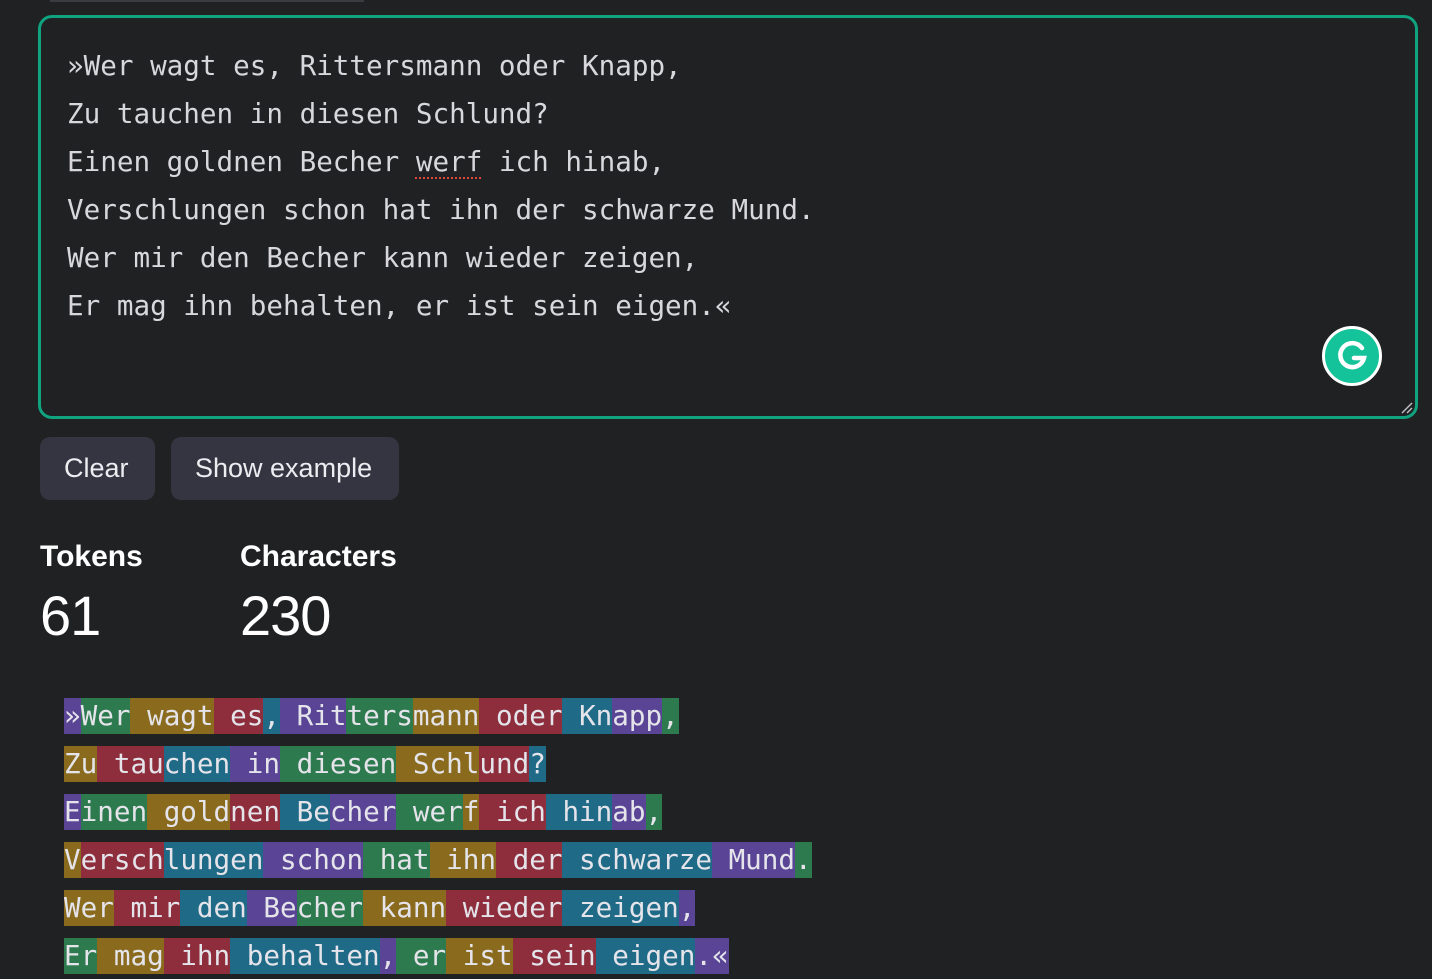 This screenshot has height=979, width=1432. I want to click on token: diesen, so click(338, 764).